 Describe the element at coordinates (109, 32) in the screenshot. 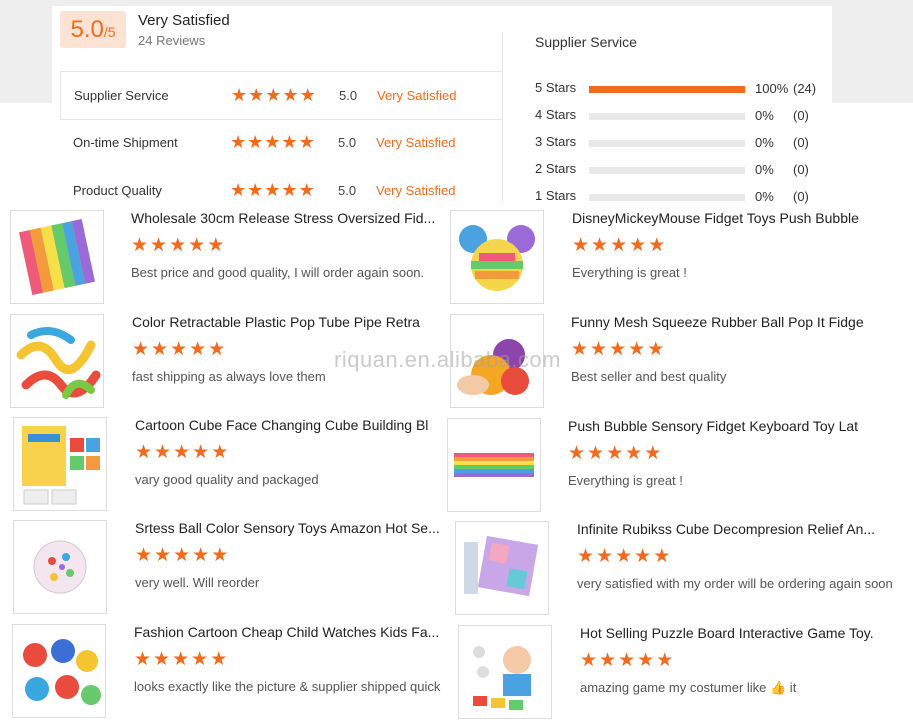

I see `overall-score-max: /5` at that location.